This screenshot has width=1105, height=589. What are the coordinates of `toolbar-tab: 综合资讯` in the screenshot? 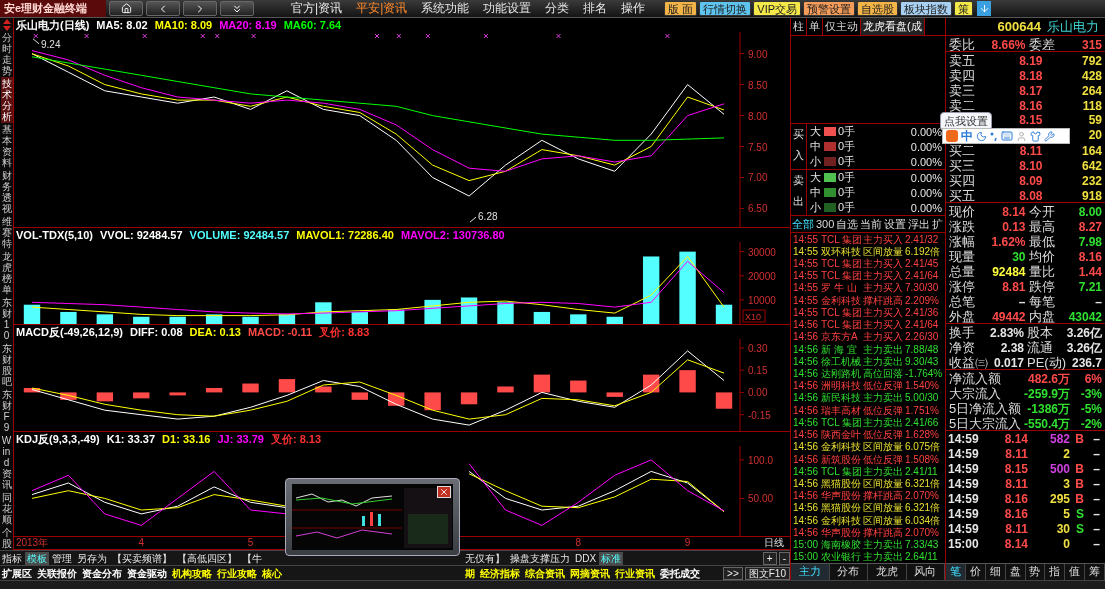 It's located at (545, 573).